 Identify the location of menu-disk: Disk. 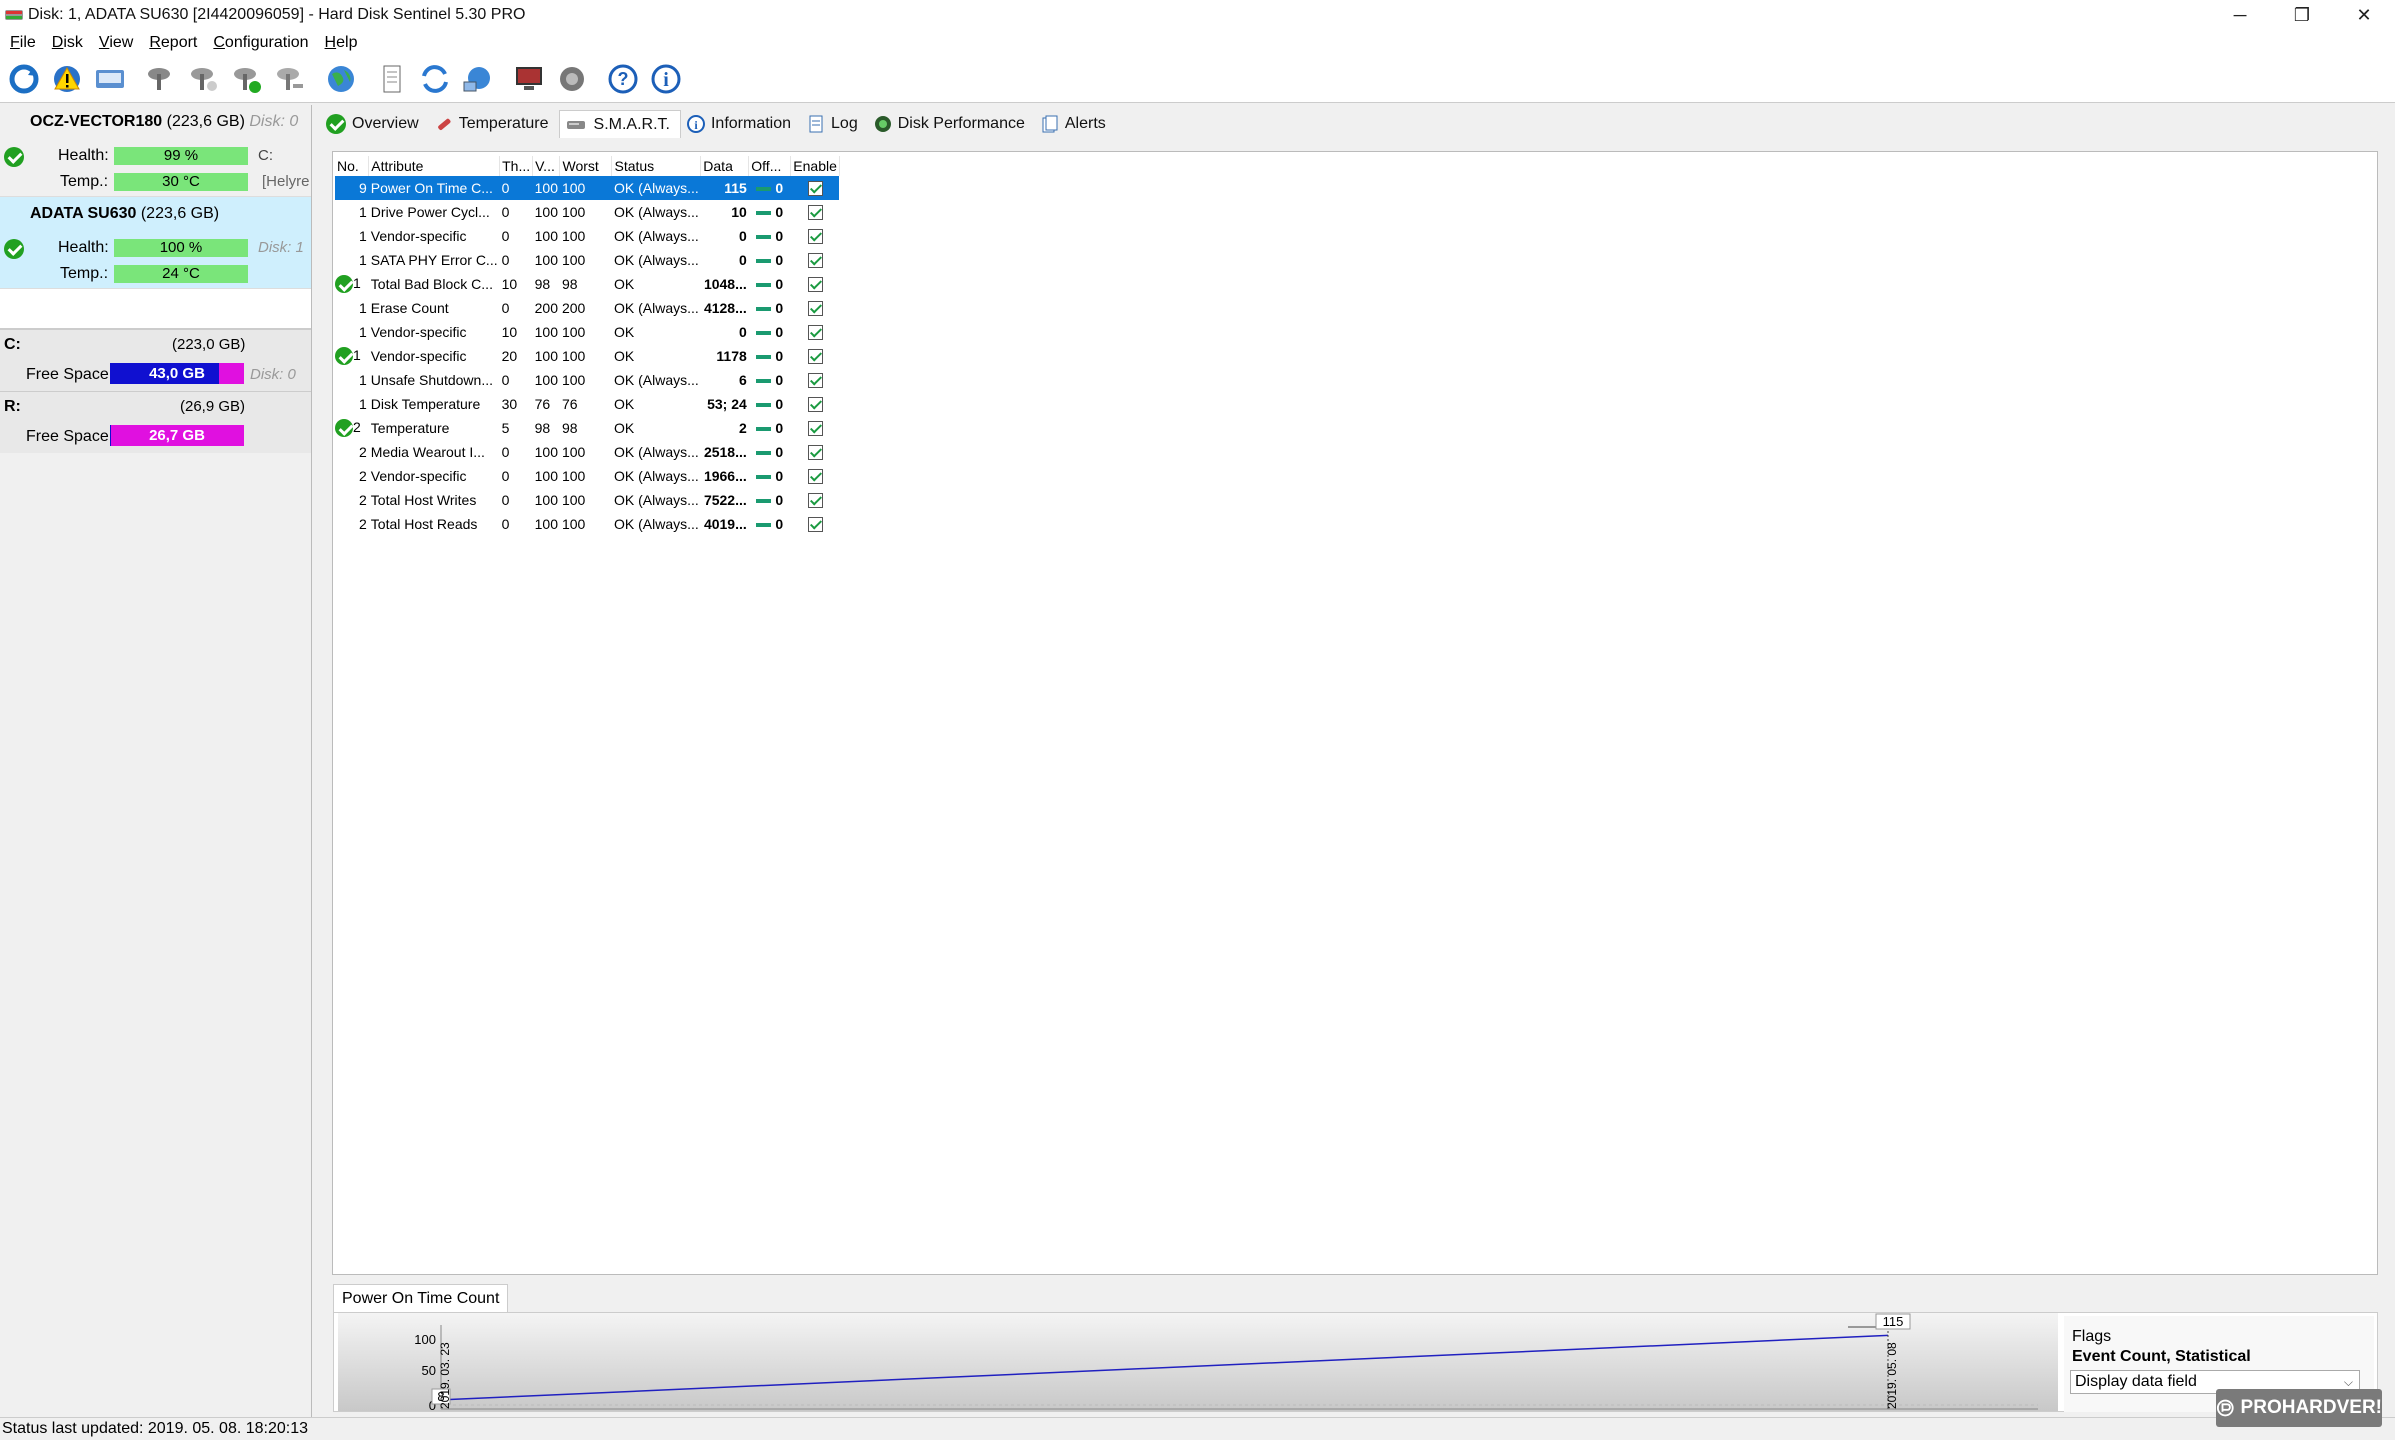
(67, 42).